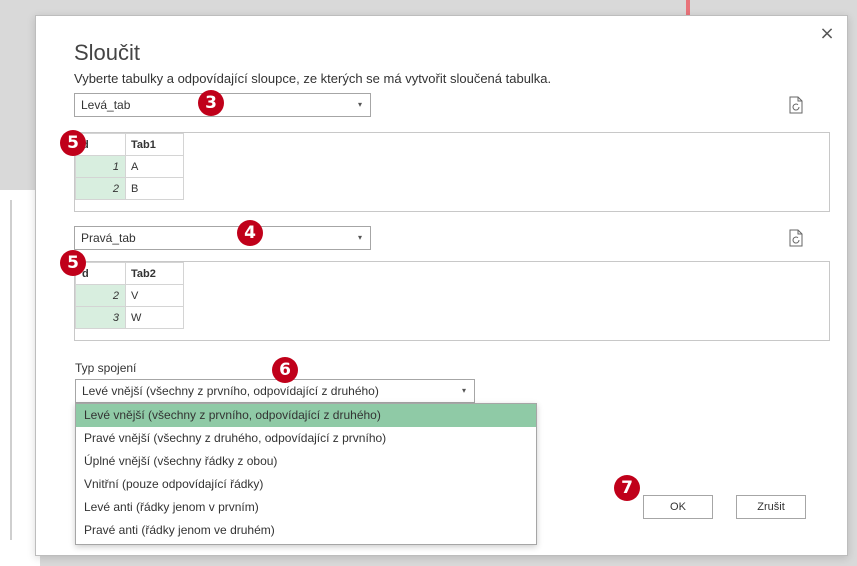 The image size is (857, 566). I want to click on right-table-select: Pravá_tab ▾, so click(222, 238).